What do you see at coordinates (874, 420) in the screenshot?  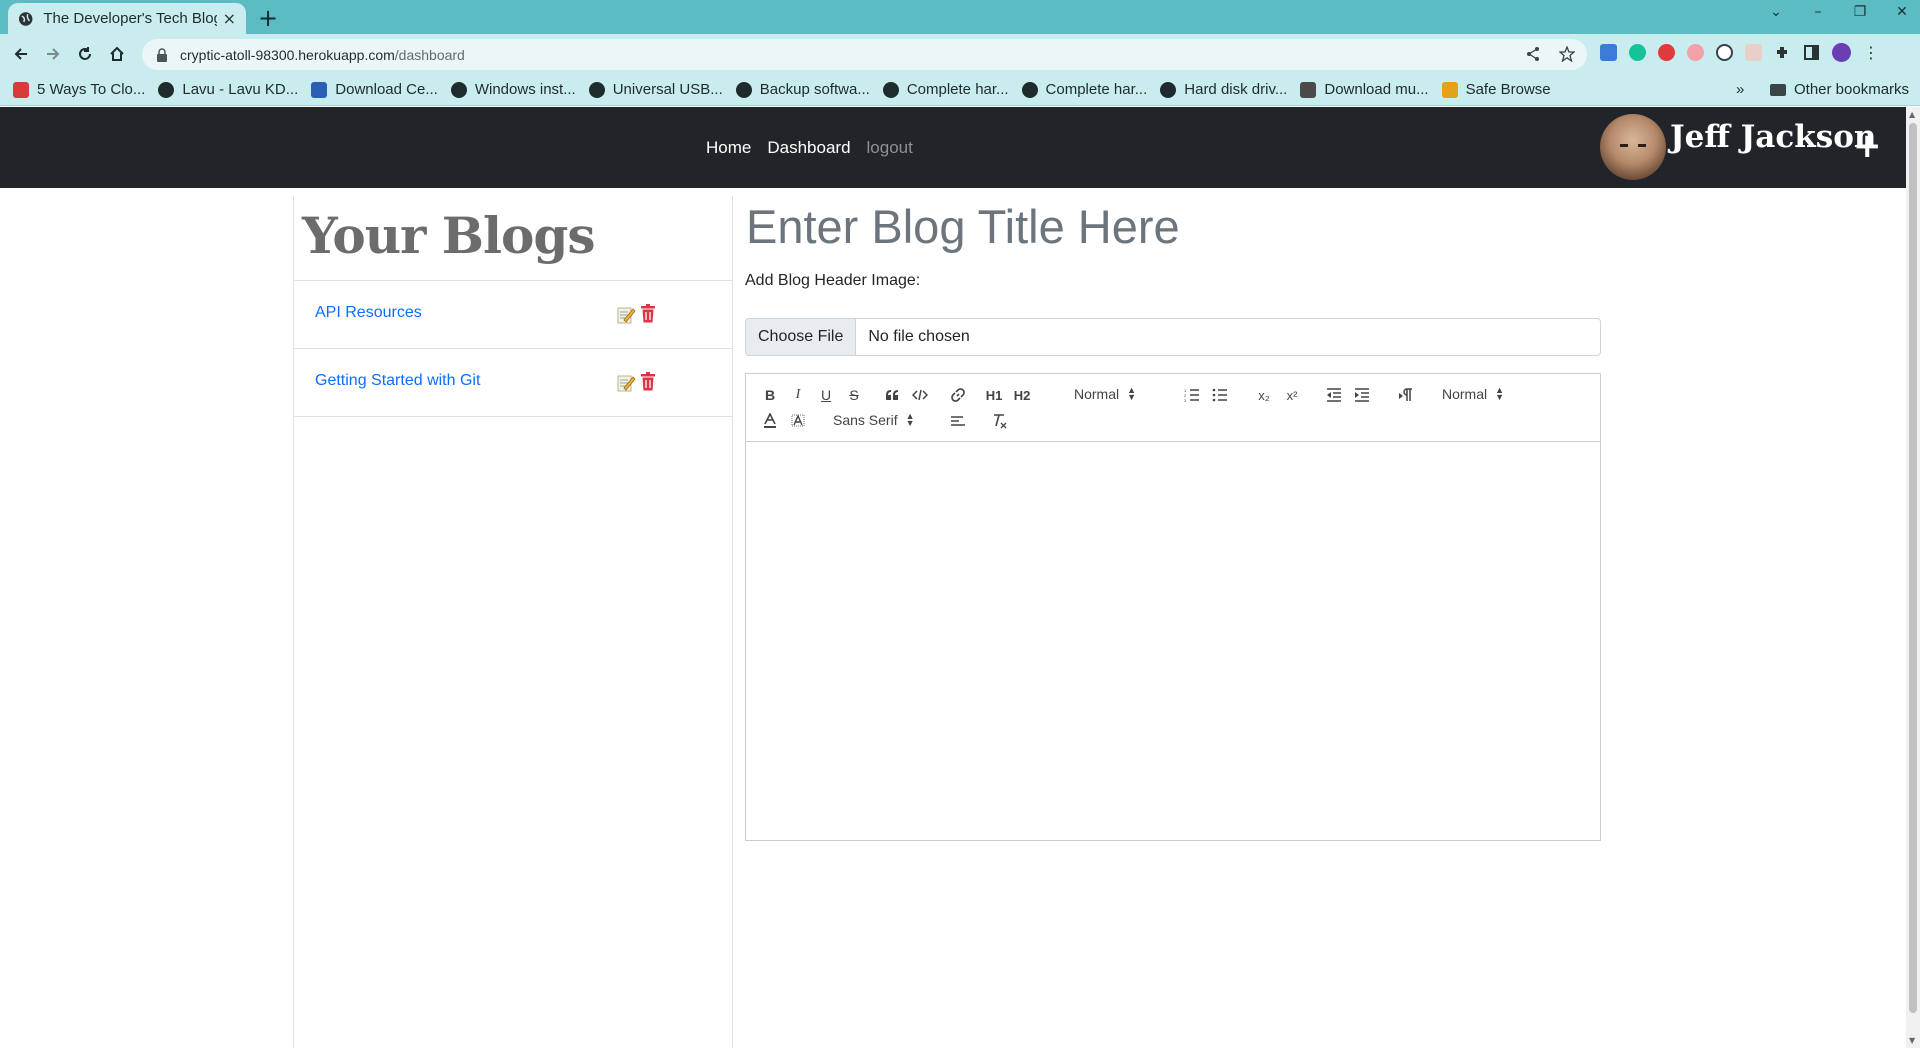 I see `font-select: Sans Serif ▲ ▼` at bounding box center [874, 420].